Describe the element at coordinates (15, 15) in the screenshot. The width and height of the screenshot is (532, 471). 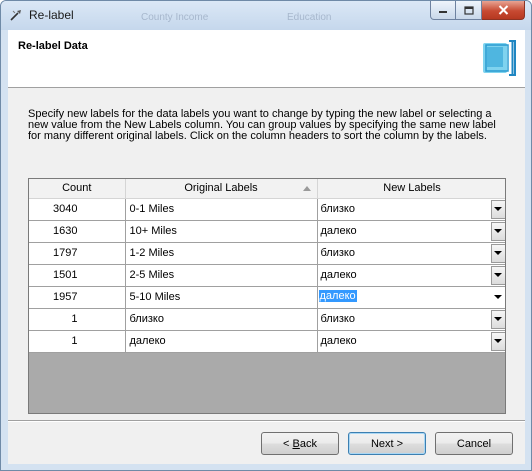
I see `relabel-app-icon` at that location.